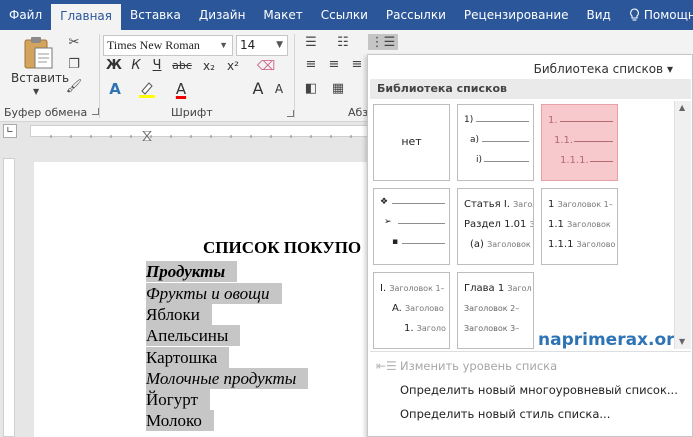 The height and width of the screenshot is (437, 693). What do you see at coordinates (266, 66) in the screenshot?
I see `clear-formatting-icon: ⌫` at bounding box center [266, 66].